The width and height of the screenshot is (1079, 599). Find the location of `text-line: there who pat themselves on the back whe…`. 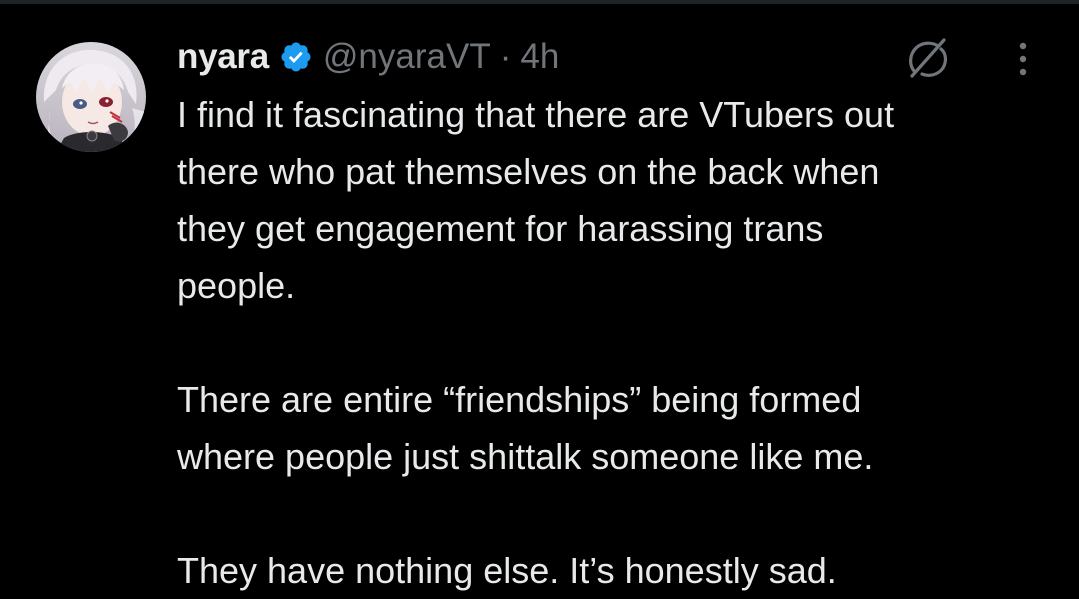

text-line: there who pat themselves on the back whe… is located at coordinates (528, 171).